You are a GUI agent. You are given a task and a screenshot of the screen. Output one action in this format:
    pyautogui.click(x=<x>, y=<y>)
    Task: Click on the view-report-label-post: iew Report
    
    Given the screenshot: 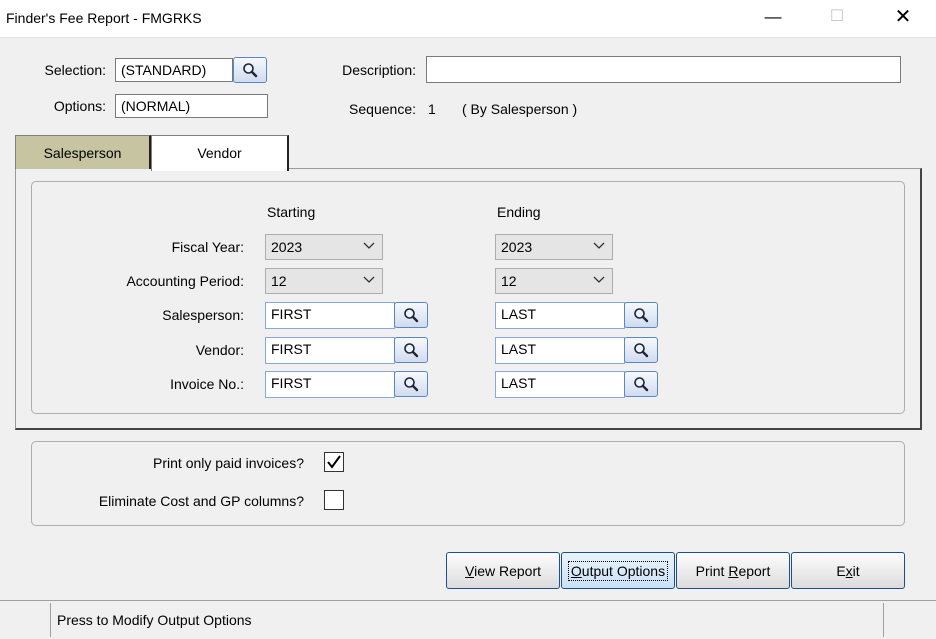 What is the action you would take?
    pyautogui.click(x=507, y=570)
    